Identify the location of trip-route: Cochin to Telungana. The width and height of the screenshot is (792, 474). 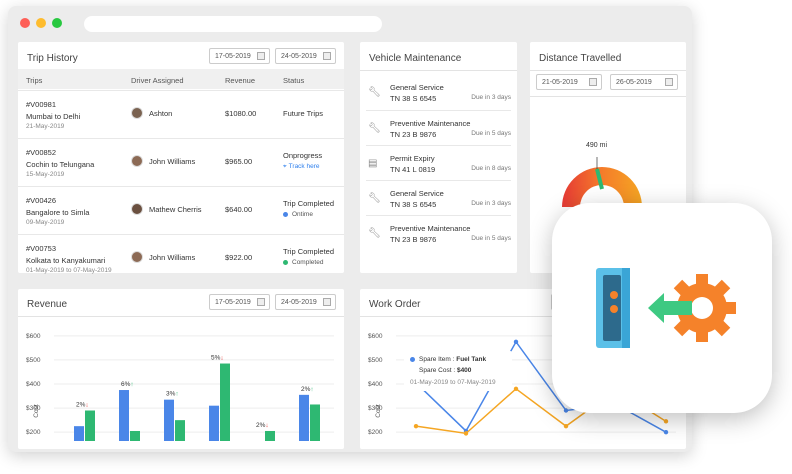
(60, 164).